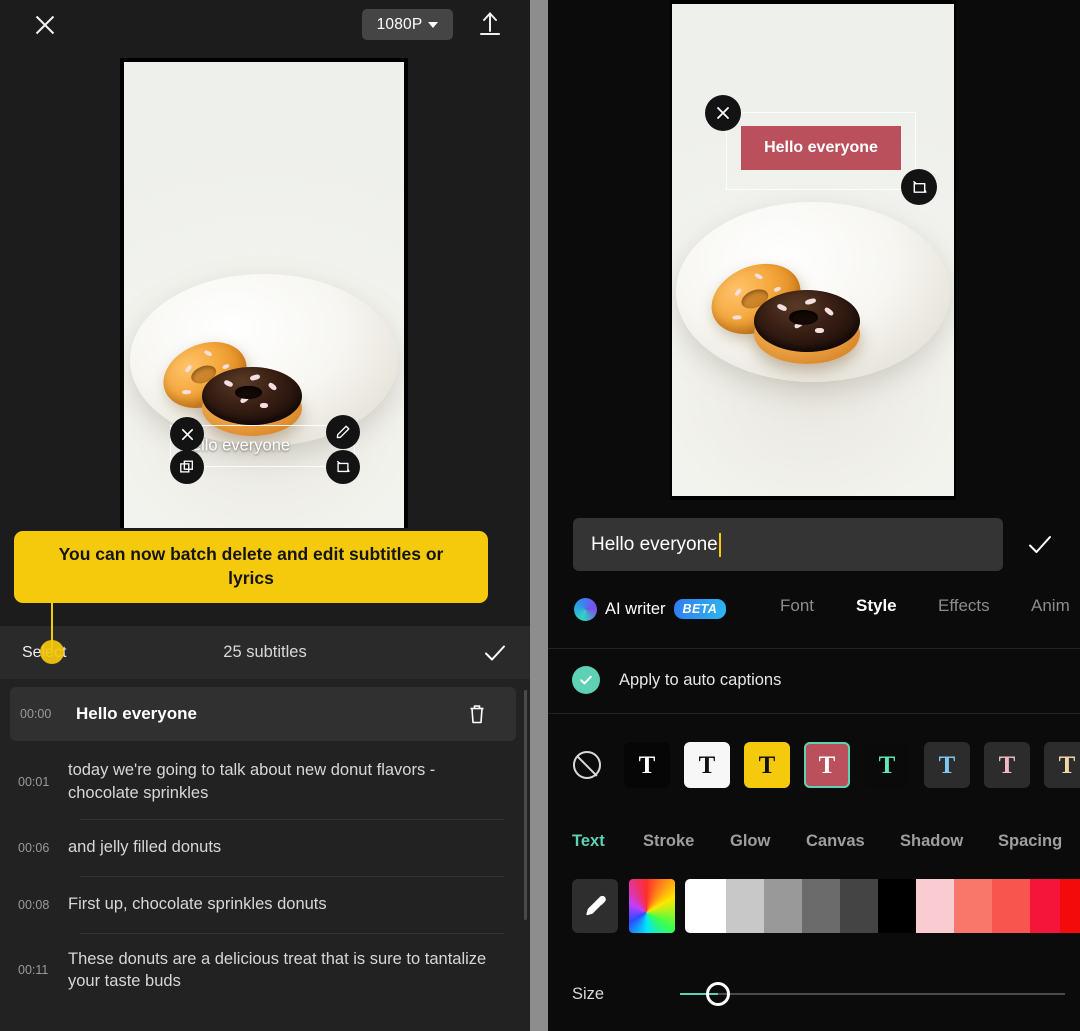  I want to click on sub-tab-stroke: Stroke, so click(668, 841).